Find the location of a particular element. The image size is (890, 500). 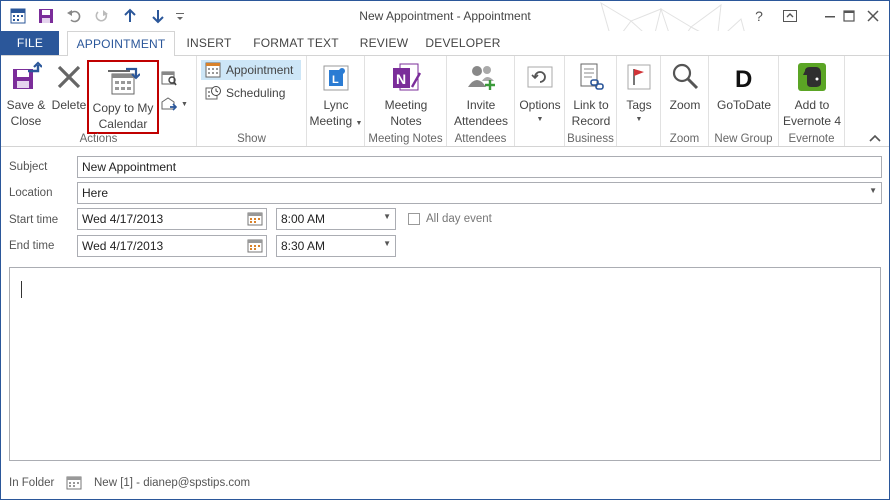

group-new-group: D GoToDate New Group is located at coordinates (744, 101).